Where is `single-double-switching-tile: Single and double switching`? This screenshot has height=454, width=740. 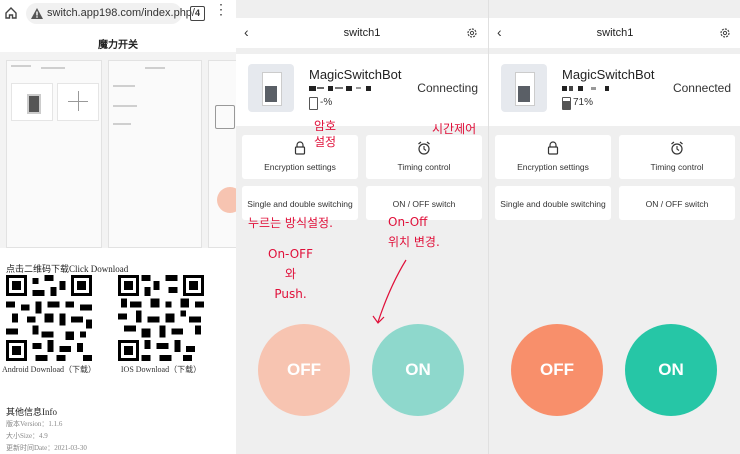
single-double-switching-tile: Single and double switching is located at coordinates (553, 203).